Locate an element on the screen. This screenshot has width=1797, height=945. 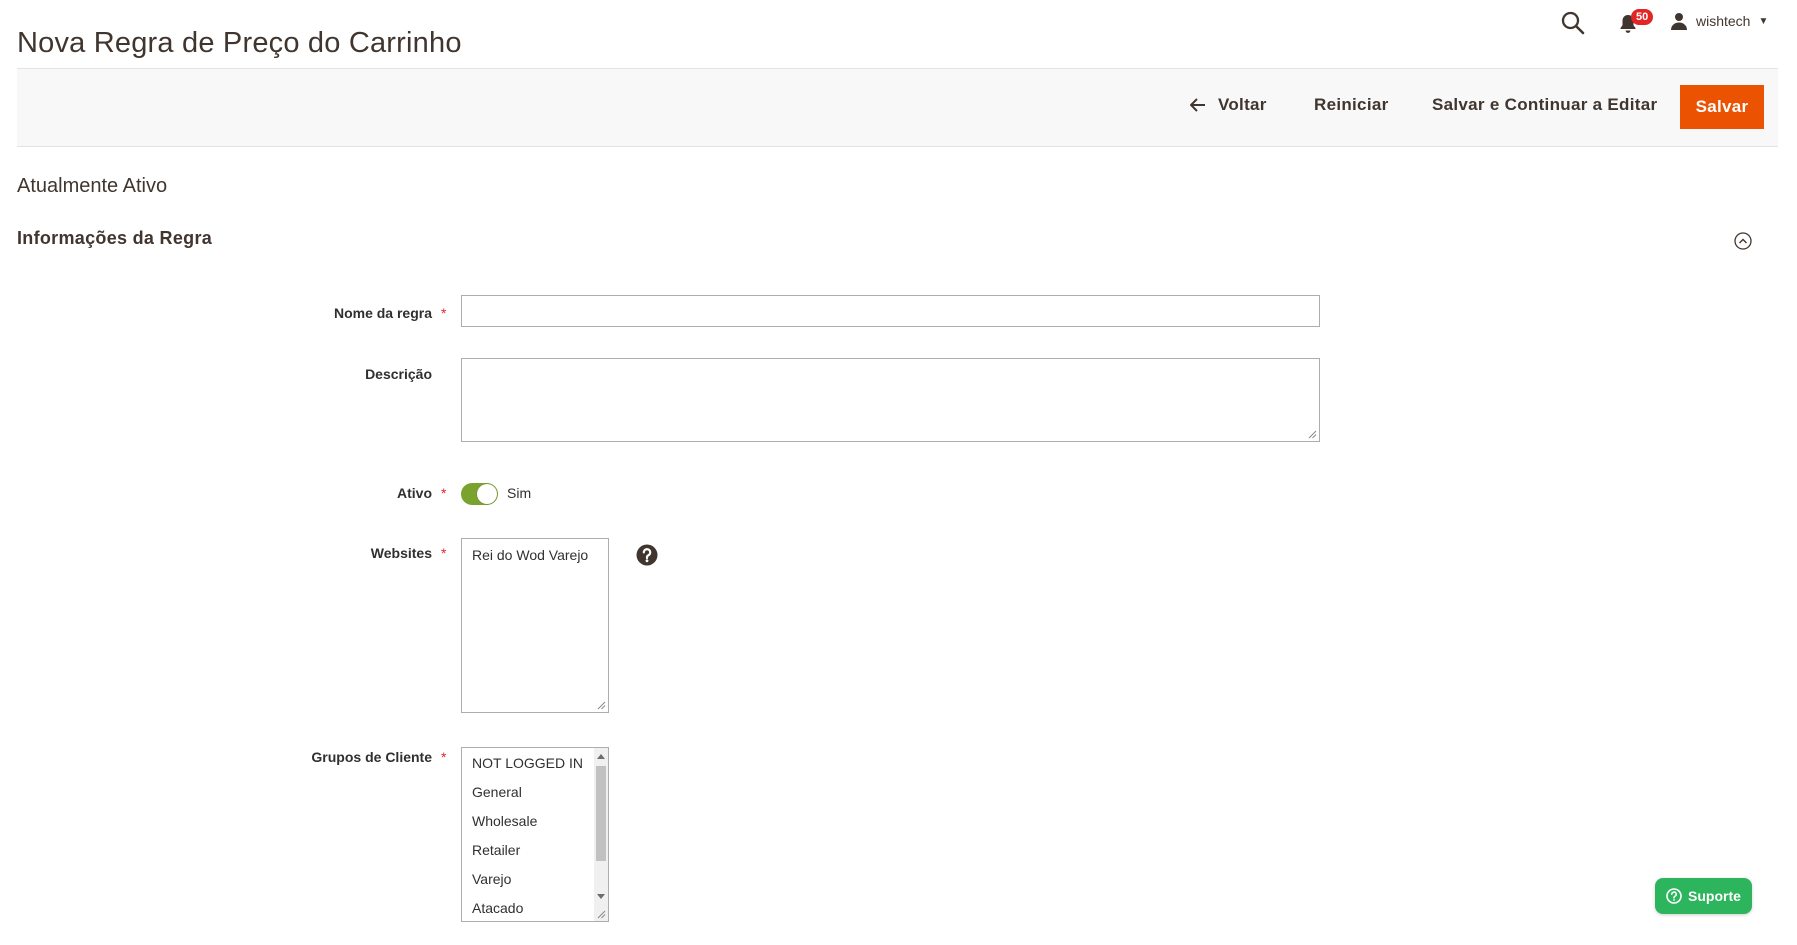
save-and-continue-button: Salvar e Continuar a Editar is located at coordinates (1544, 105).